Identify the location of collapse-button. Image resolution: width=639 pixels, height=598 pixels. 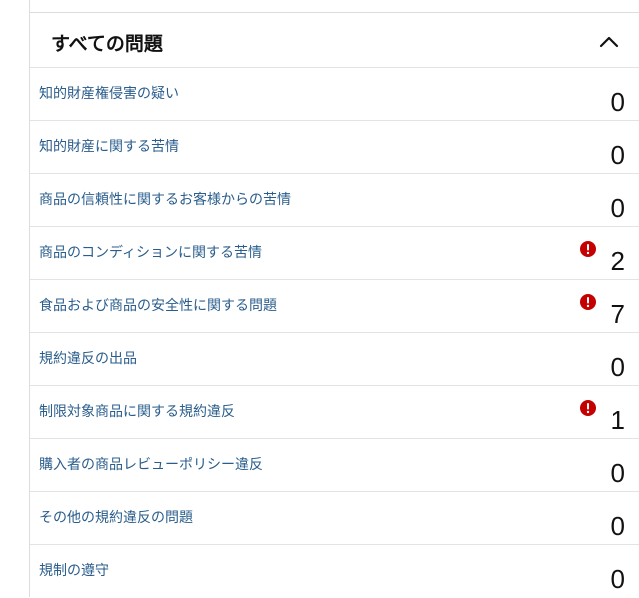
(609, 42).